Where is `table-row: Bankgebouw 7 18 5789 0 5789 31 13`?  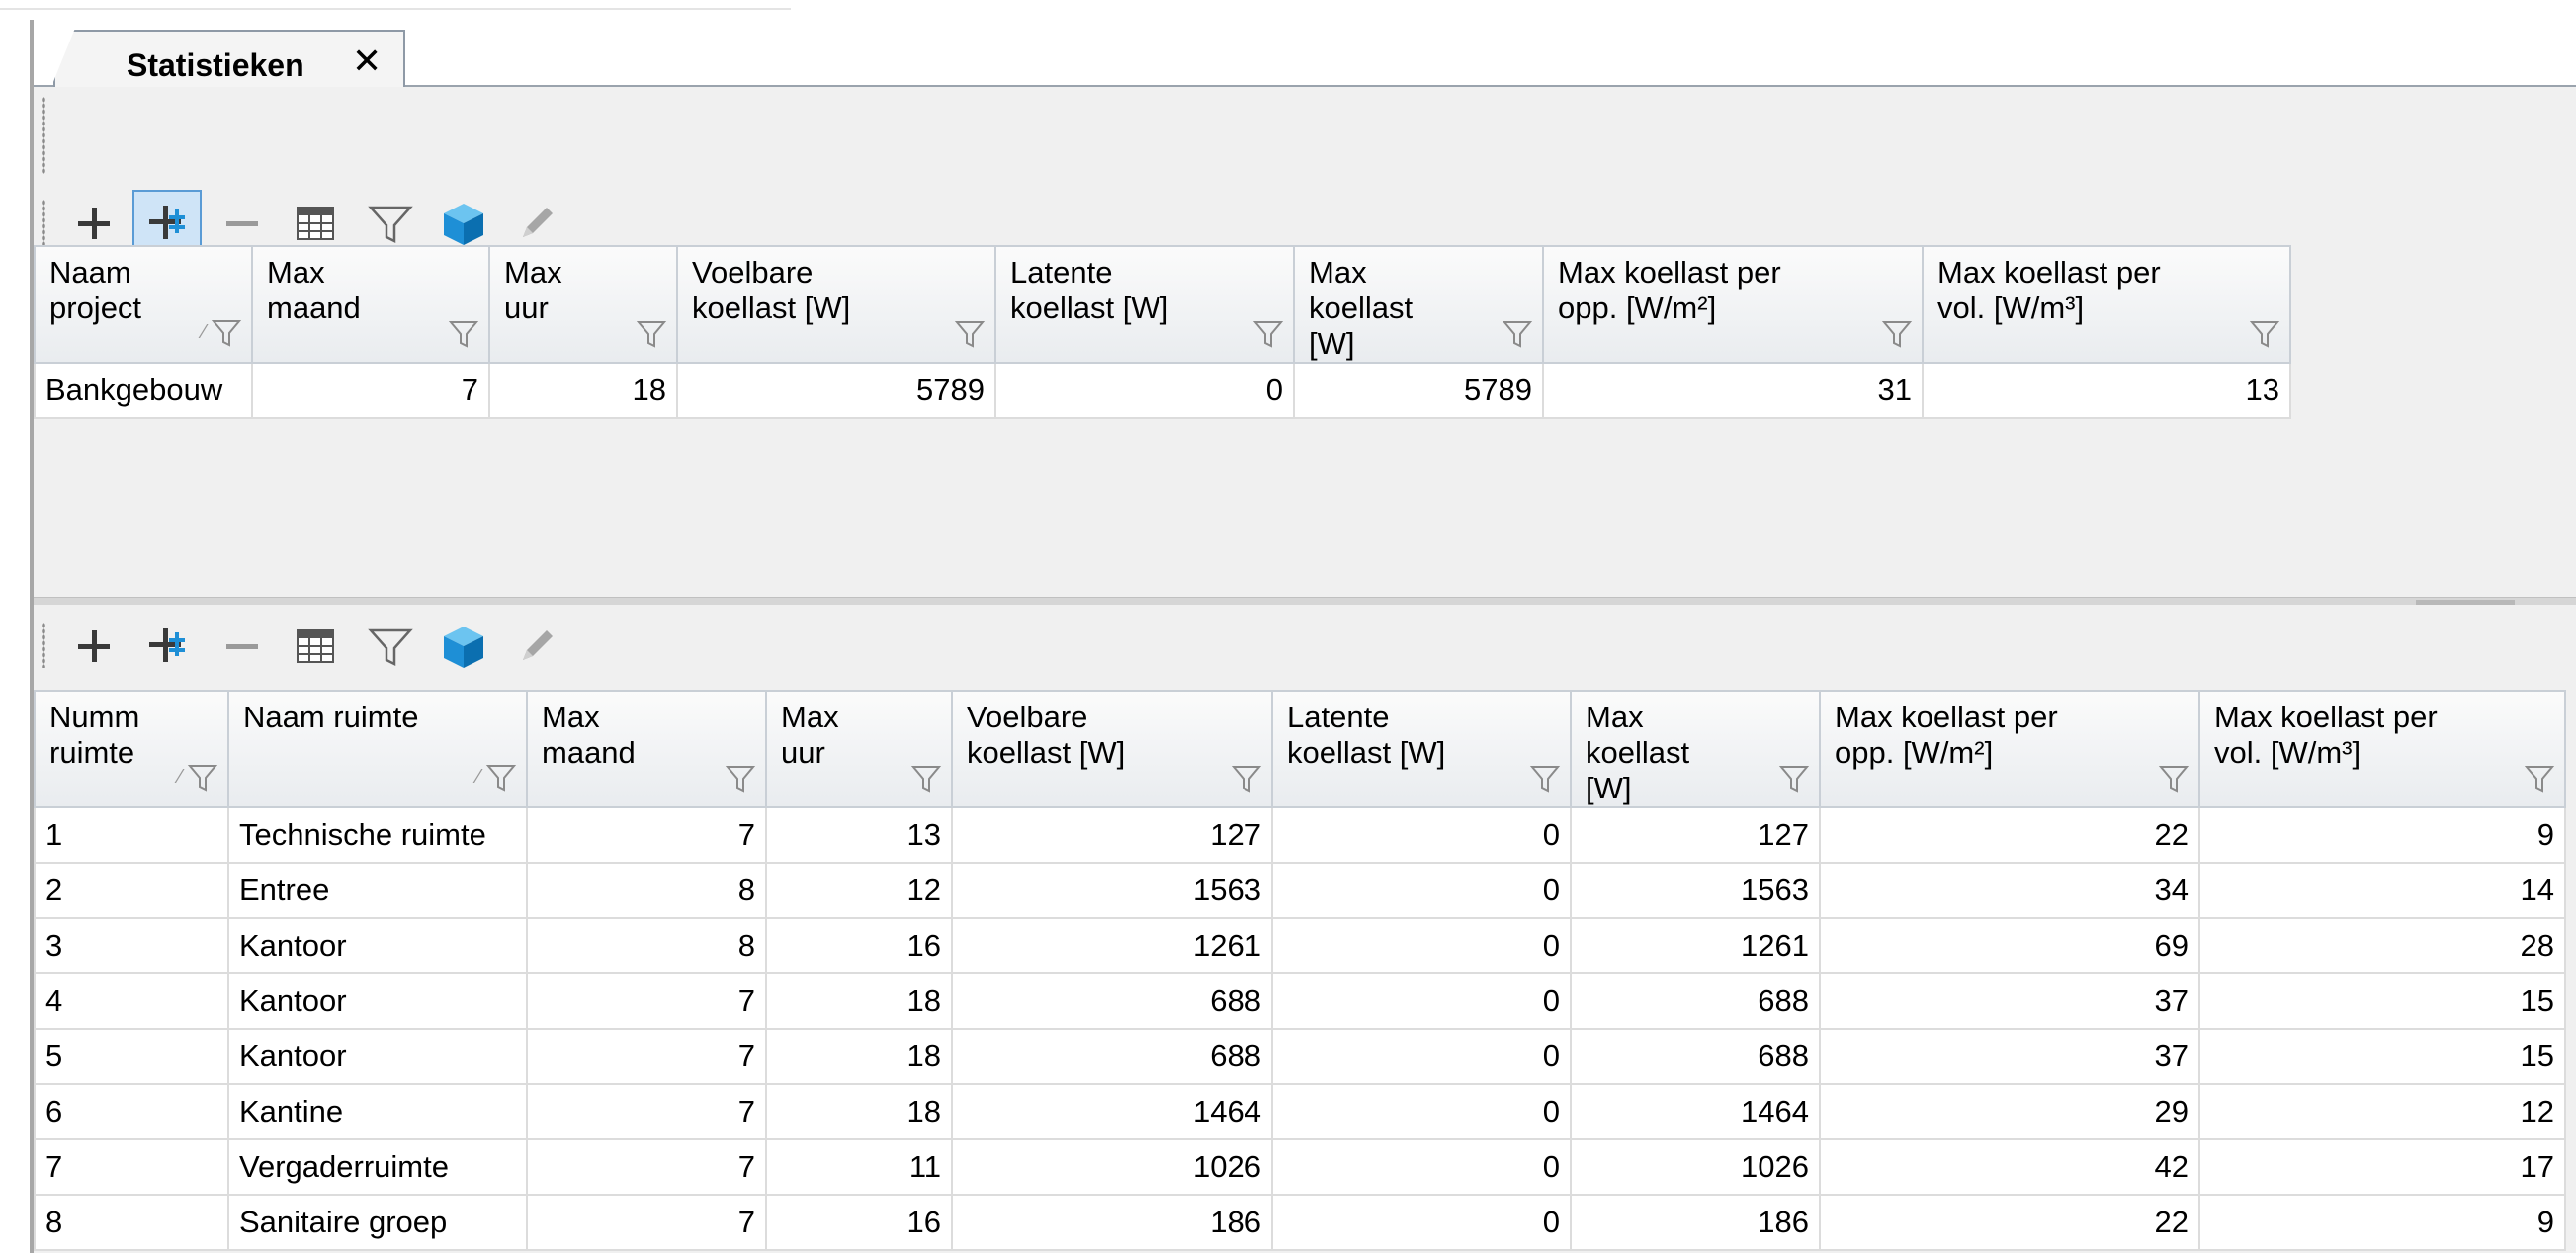 table-row: Bankgebouw 7 18 5789 0 5789 31 13 is located at coordinates (1162, 391).